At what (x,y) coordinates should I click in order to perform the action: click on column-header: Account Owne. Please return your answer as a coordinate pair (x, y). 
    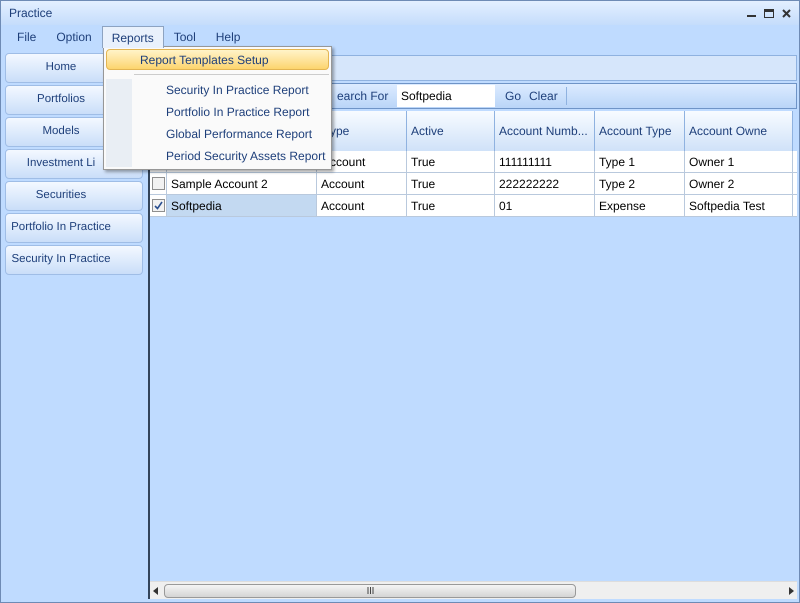
    Looking at the image, I should click on (739, 131).